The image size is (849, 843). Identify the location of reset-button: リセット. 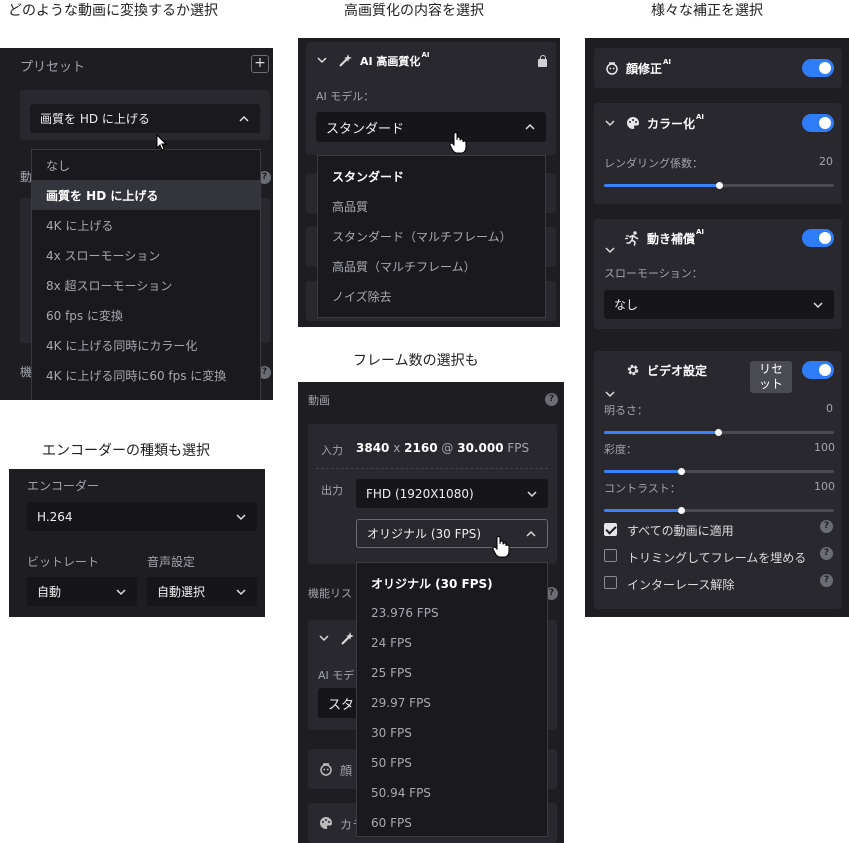
(771, 377).